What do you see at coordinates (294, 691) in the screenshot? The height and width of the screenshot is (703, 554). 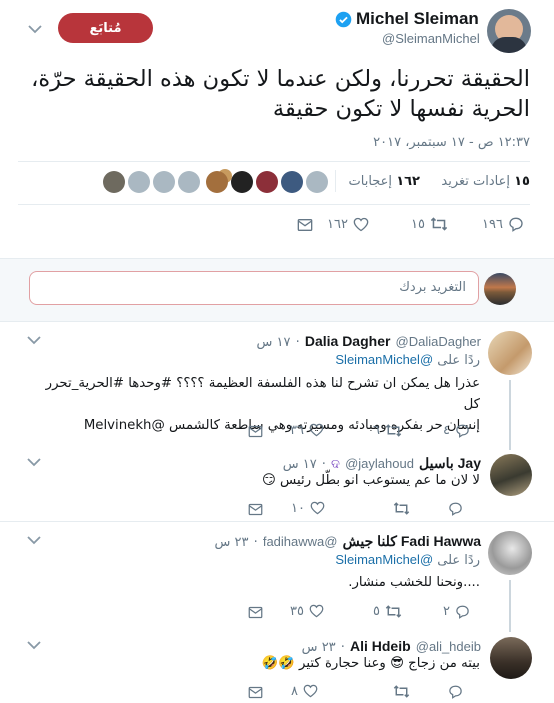 I see `like-count: ٨` at bounding box center [294, 691].